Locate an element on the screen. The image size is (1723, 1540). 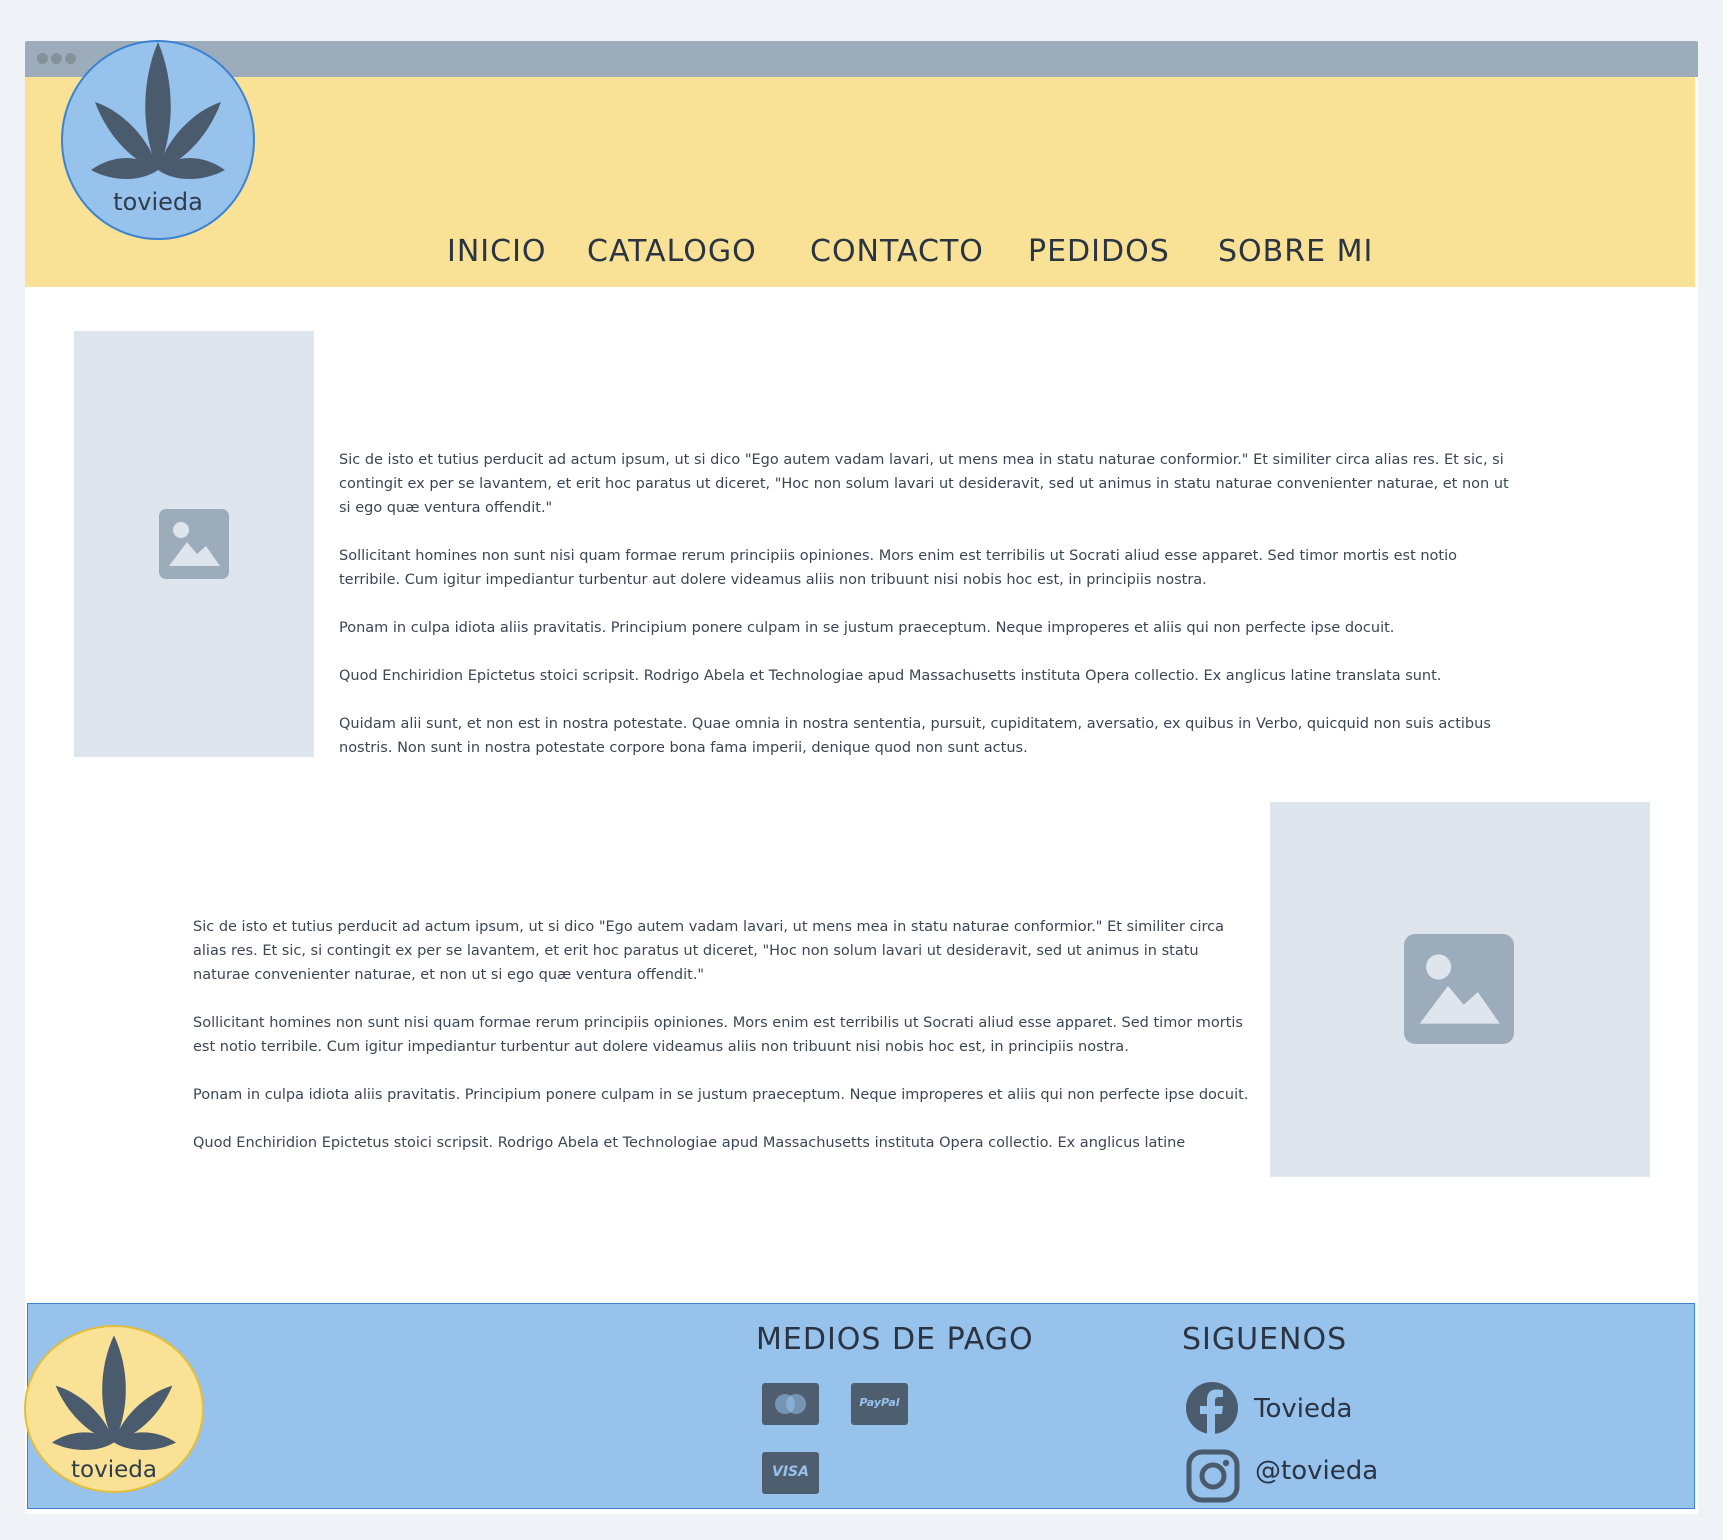
mastercard-icon is located at coordinates (790, 1404).